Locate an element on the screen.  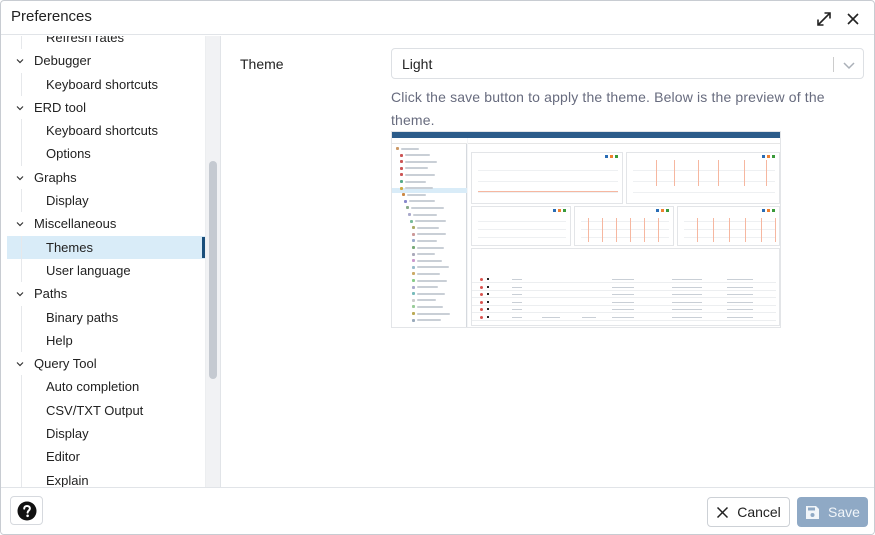
tree-item-label: Query Tool is located at coordinates (65, 364).